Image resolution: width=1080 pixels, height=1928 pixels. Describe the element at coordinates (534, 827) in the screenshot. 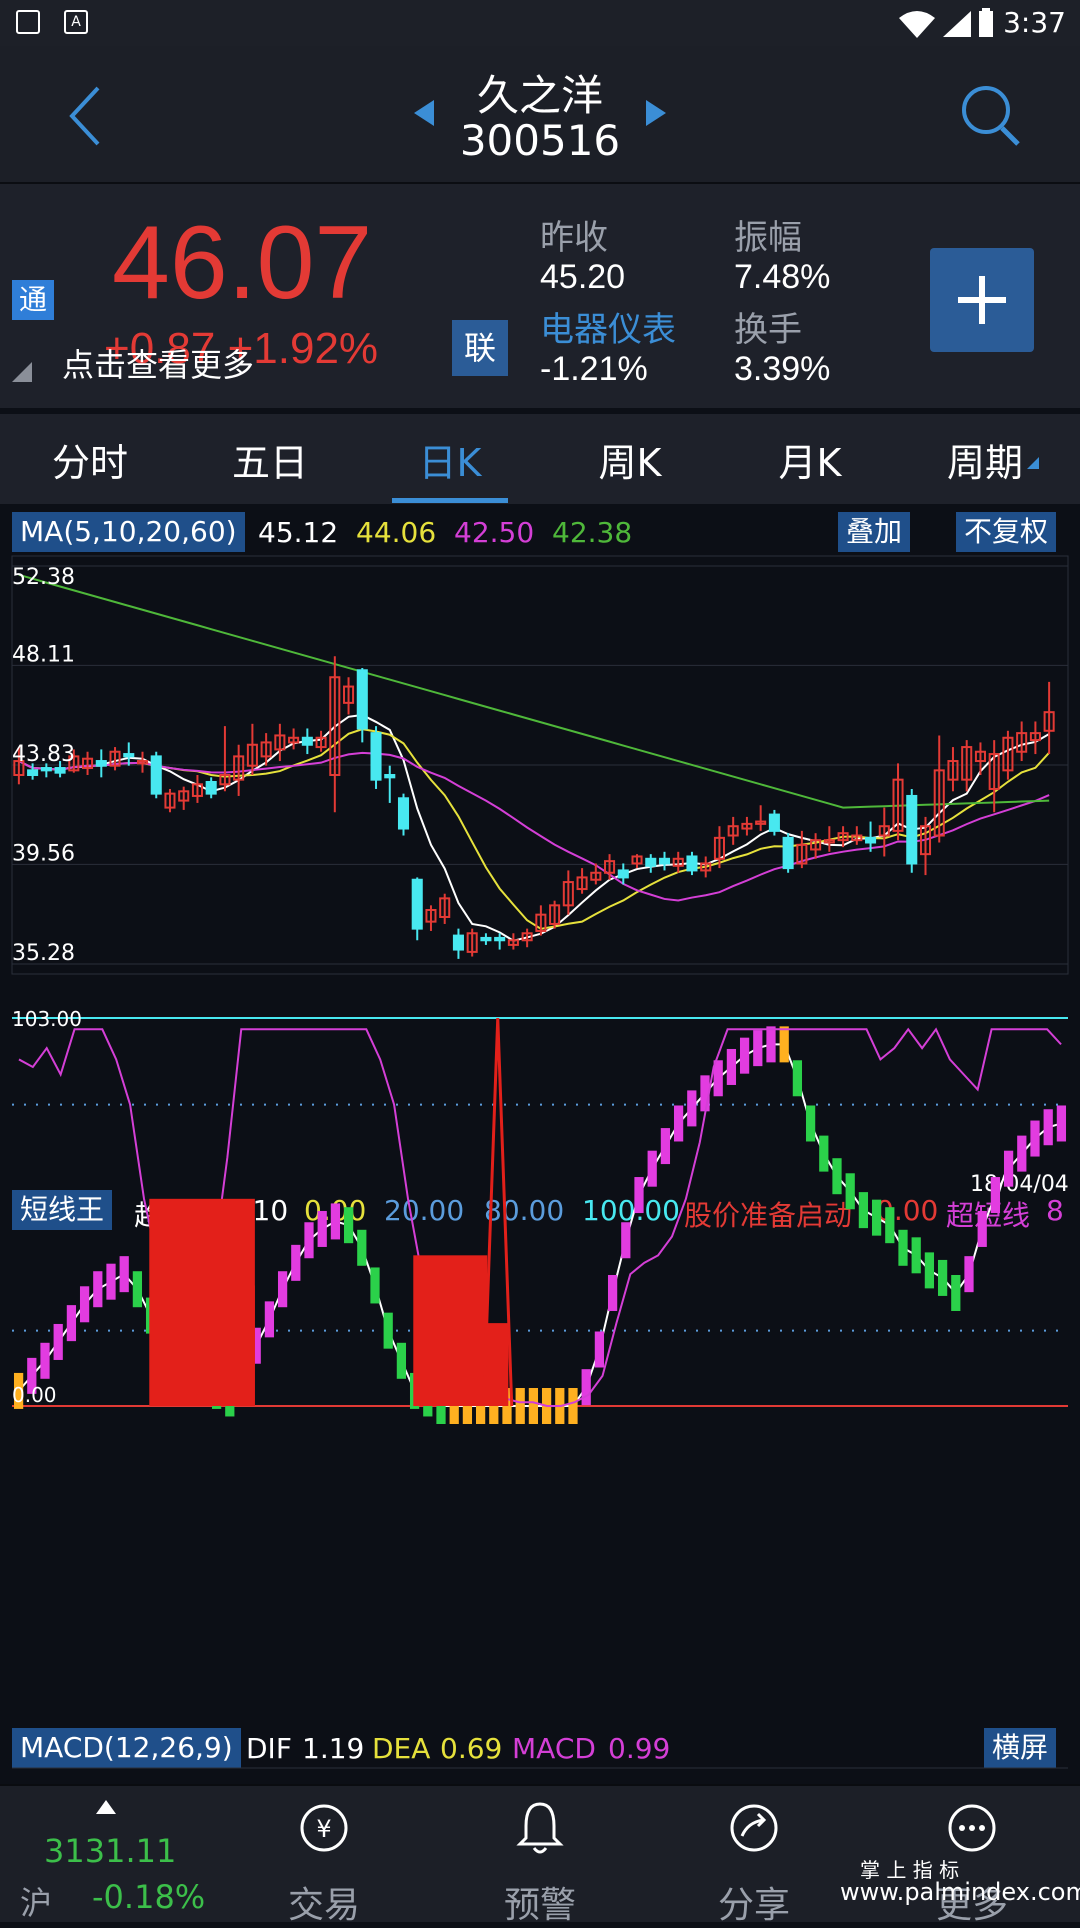

I see `ma-line-ma5` at that location.